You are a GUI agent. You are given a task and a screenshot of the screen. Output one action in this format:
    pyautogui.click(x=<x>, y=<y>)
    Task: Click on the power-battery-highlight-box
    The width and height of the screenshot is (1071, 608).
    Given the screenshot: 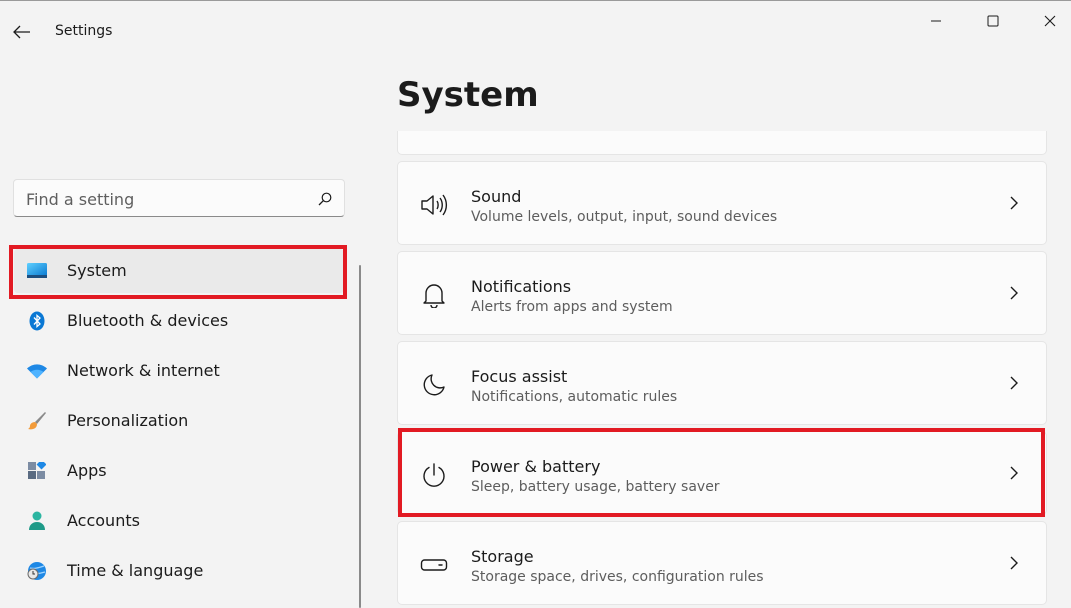 What is the action you would take?
    pyautogui.click(x=721, y=472)
    